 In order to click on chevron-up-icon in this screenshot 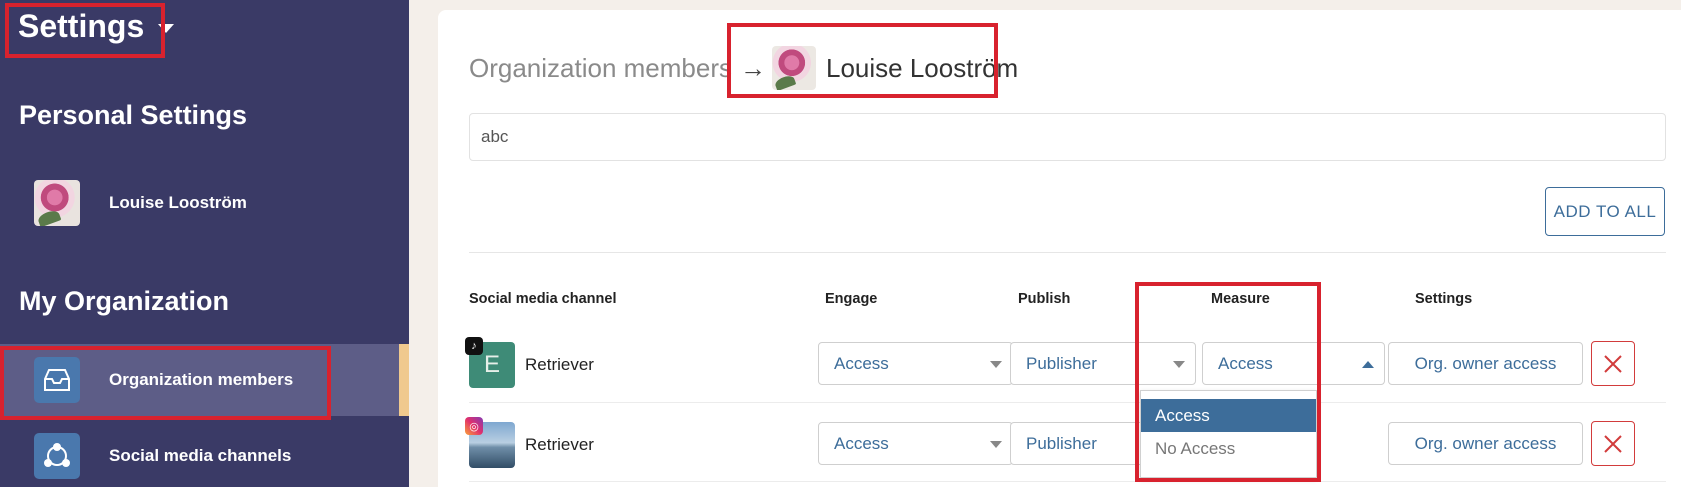, I will do `click(1368, 364)`.